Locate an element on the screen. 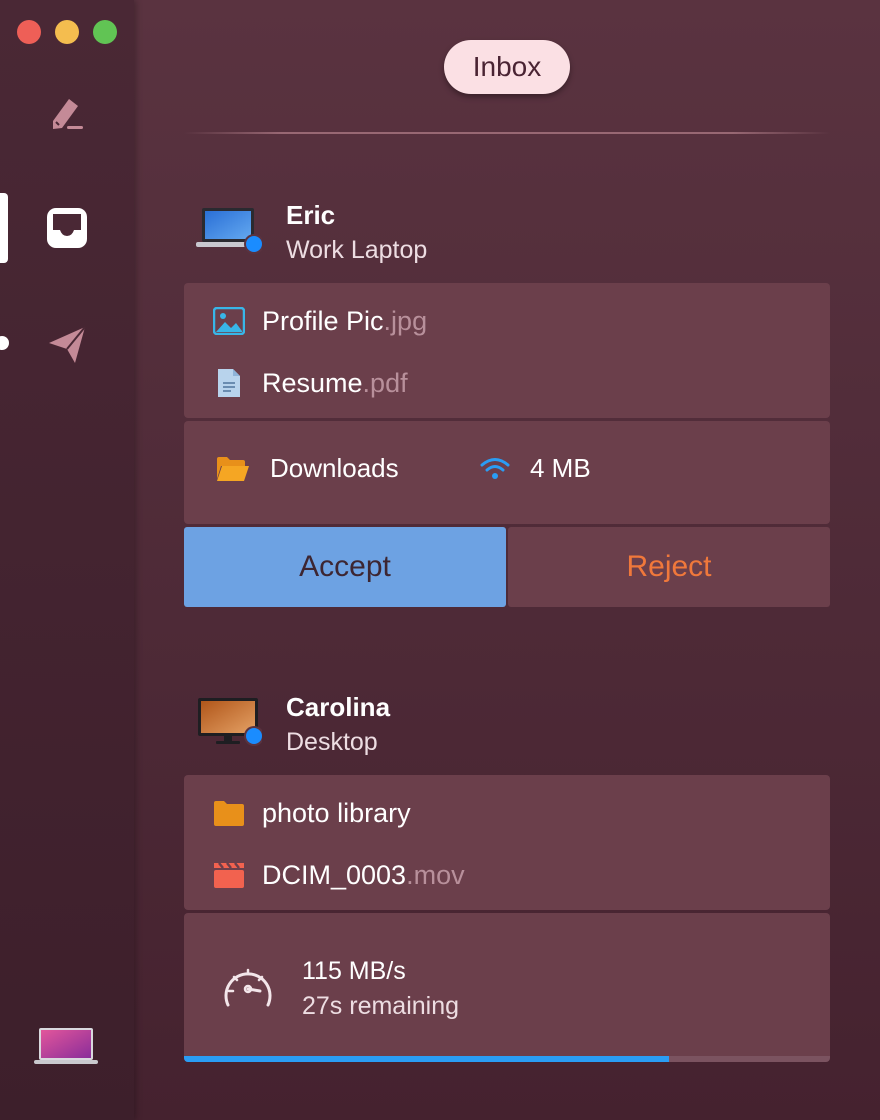  page-title: Inbox is located at coordinates (507, 67).